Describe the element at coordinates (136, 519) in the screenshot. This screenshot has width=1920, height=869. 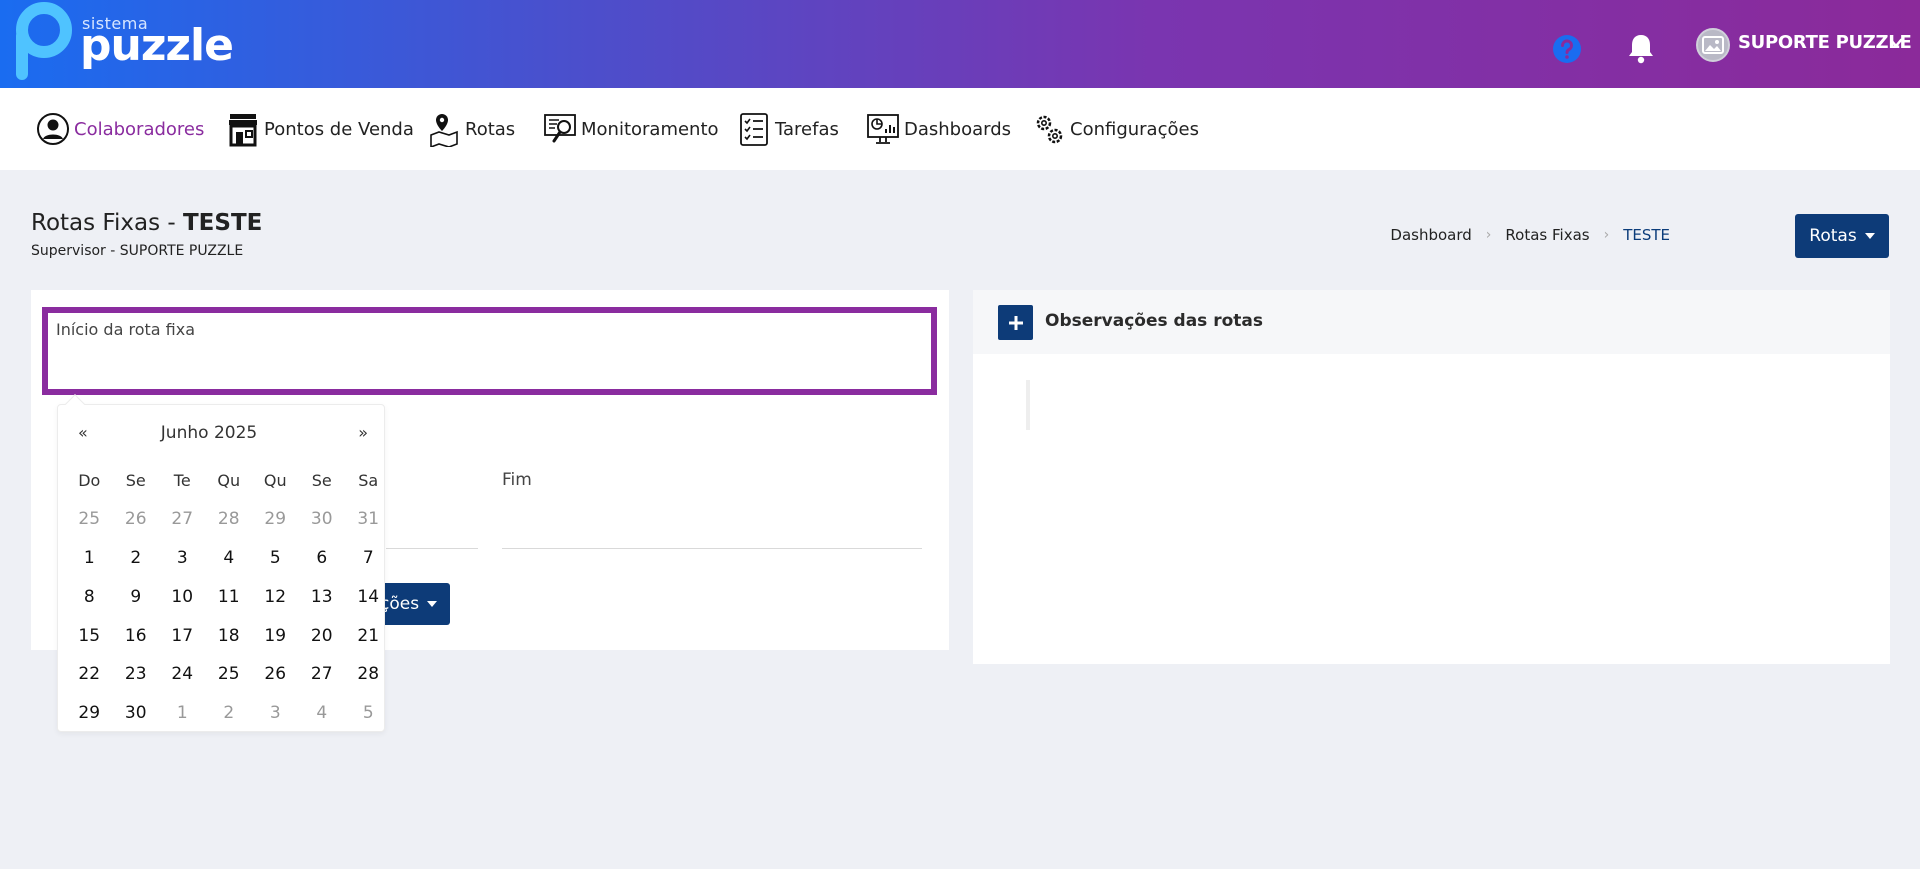
I see `calendar-day-other-month: 26` at that location.